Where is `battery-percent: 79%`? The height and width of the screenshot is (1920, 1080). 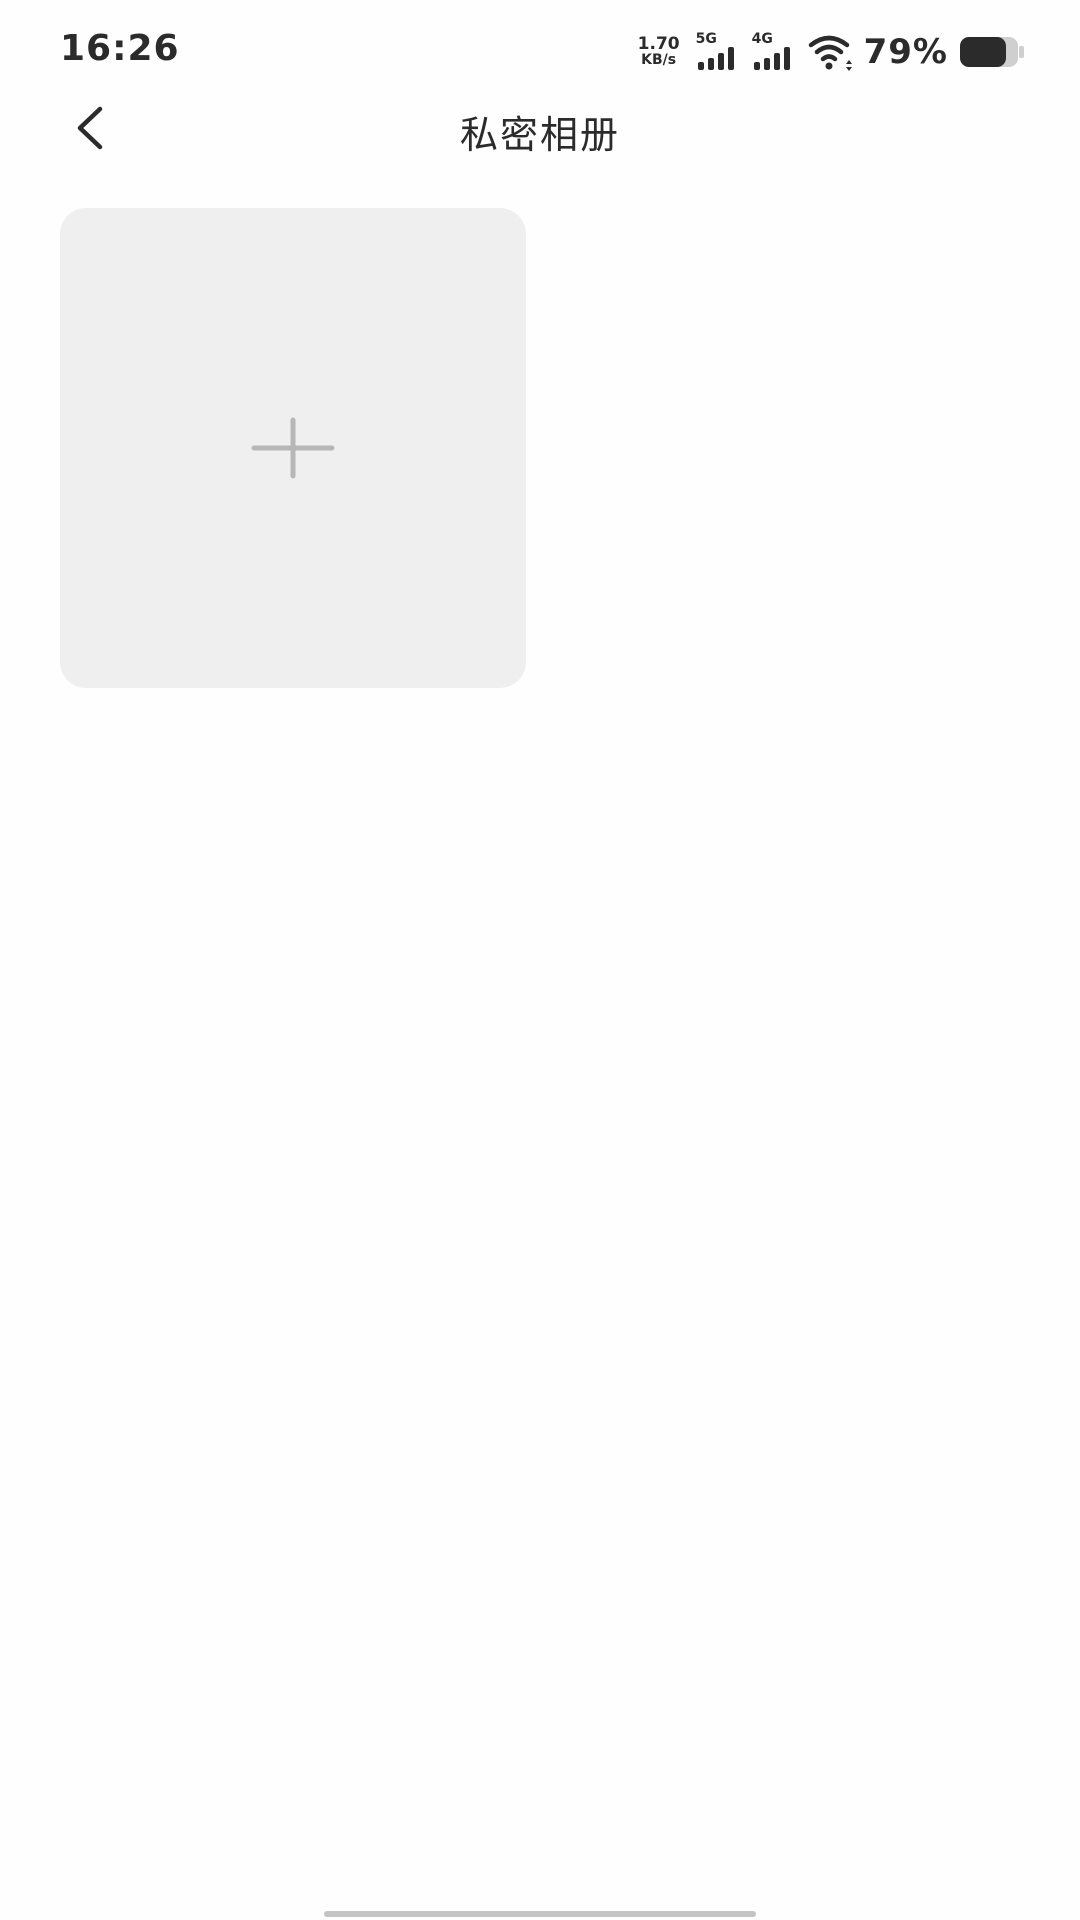 battery-percent: 79% is located at coordinates (905, 52).